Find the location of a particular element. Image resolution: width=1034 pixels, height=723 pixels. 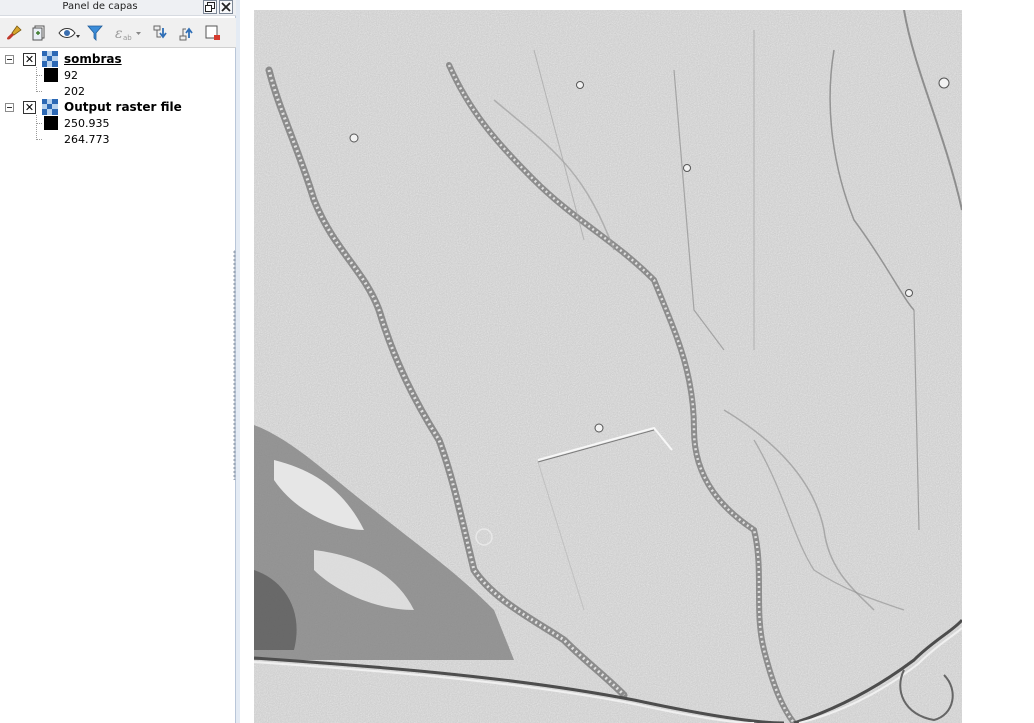

layer-row-sombras: ✕ sombras is located at coordinates (118, 59).